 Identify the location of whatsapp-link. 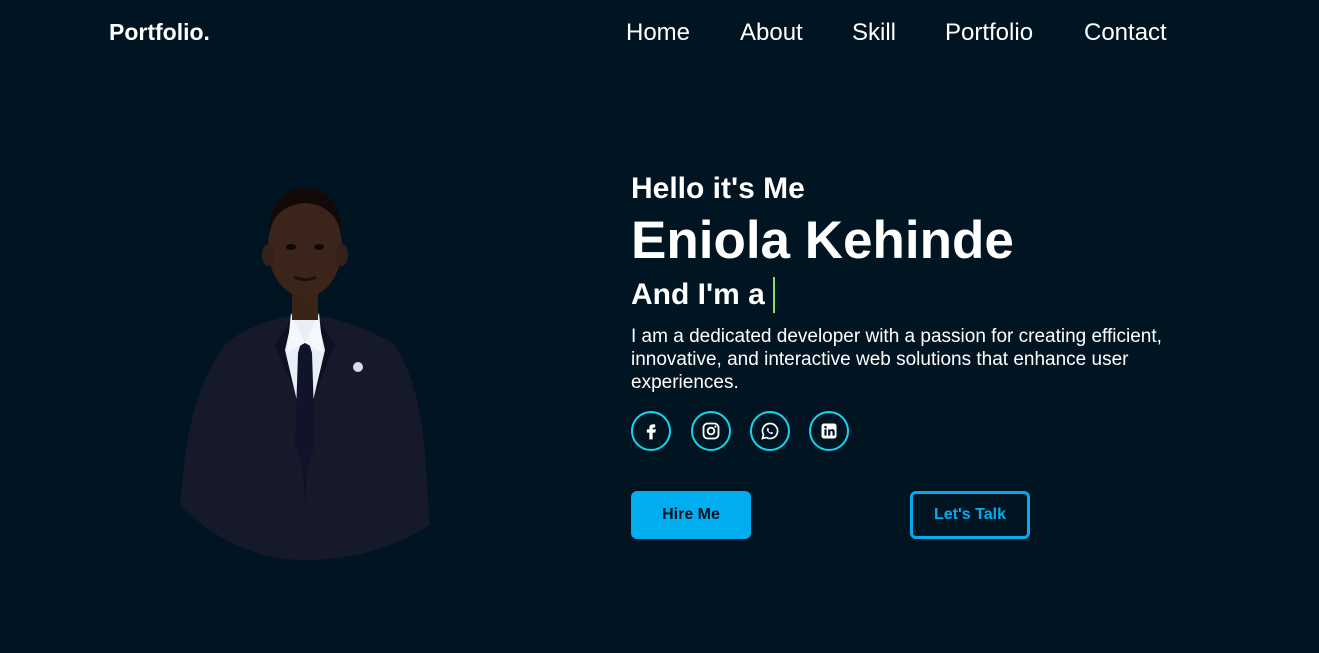
(770, 431).